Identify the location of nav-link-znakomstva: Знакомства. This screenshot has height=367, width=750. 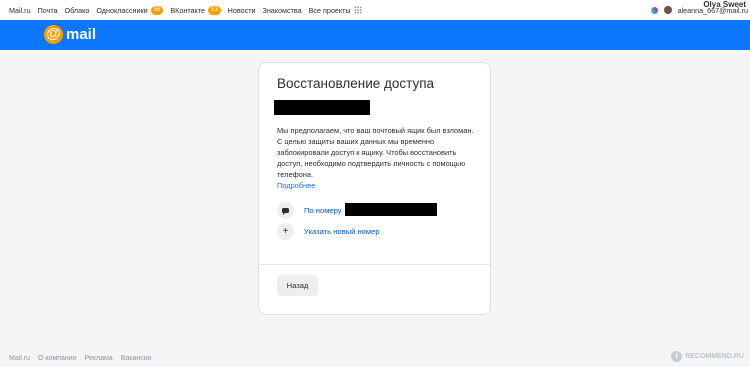
(282, 10).